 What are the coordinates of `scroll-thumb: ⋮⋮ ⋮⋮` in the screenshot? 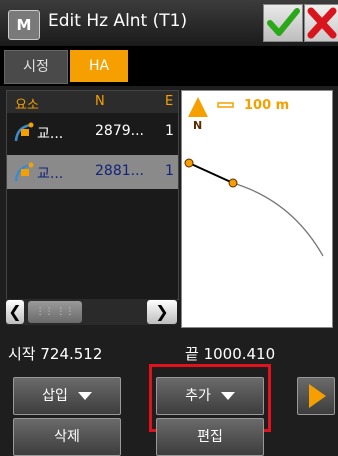 It's located at (55, 312).